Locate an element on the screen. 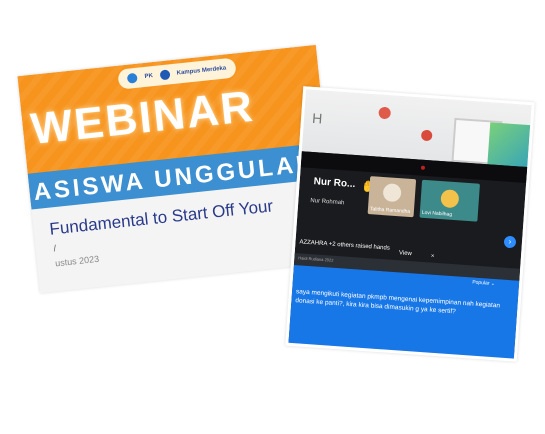  kampus-merdeka-logo: Kampus Merdeka is located at coordinates (201, 71).